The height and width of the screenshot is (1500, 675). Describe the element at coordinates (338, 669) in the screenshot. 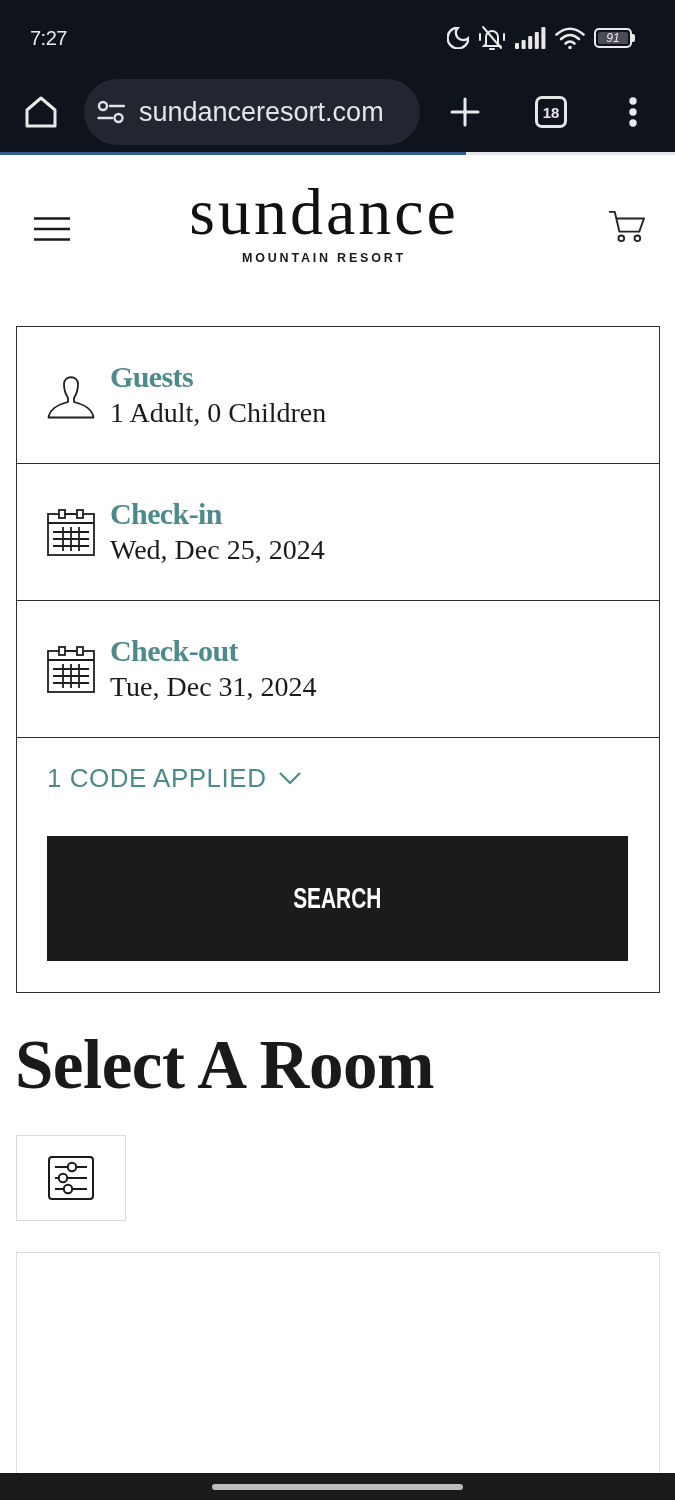

I see `booking-field: Check-out Tue, Dec 31, 2024` at that location.